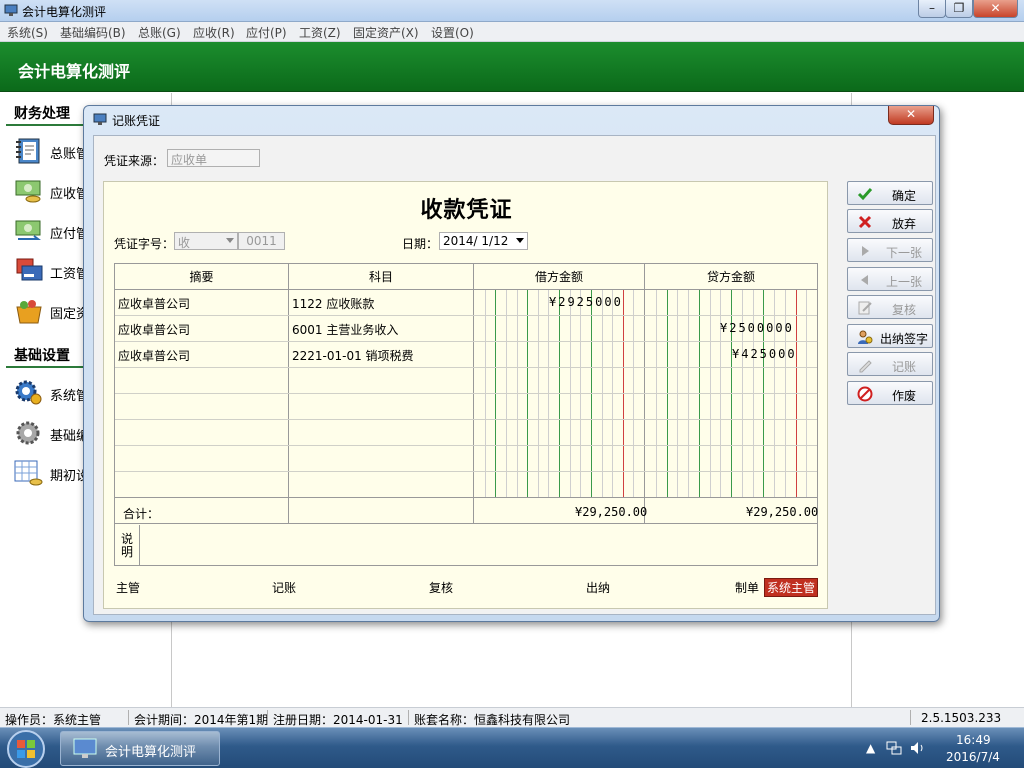  I want to click on x-icon, so click(865, 222).